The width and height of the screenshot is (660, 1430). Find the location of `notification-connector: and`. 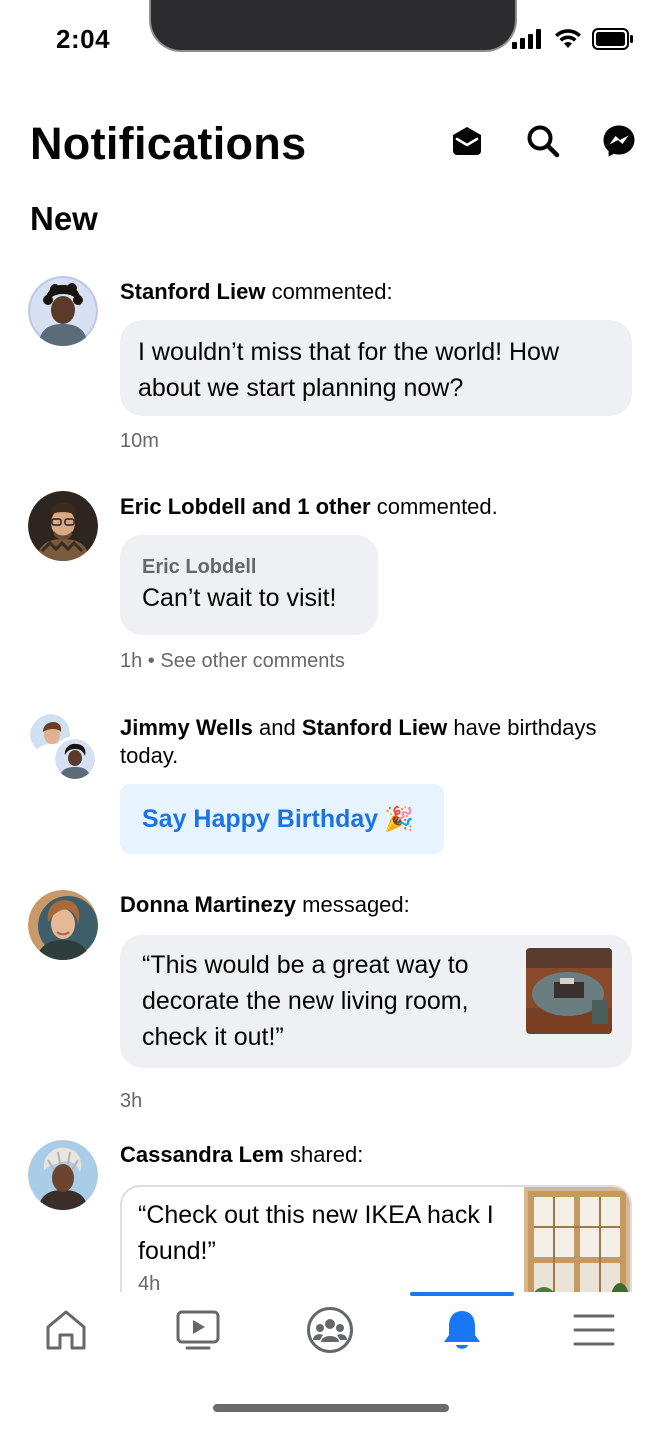

notification-connector: and is located at coordinates (277, 727).